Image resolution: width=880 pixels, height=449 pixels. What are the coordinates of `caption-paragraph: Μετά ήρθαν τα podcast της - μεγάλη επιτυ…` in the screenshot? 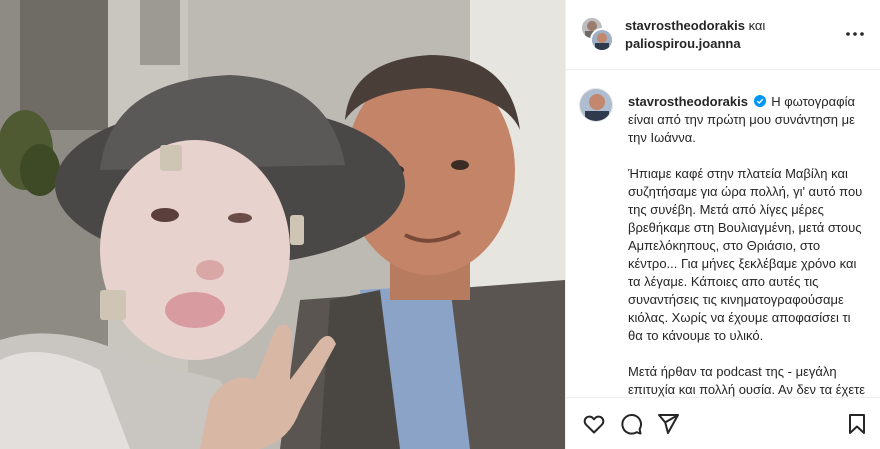 It's located at (747, 380).